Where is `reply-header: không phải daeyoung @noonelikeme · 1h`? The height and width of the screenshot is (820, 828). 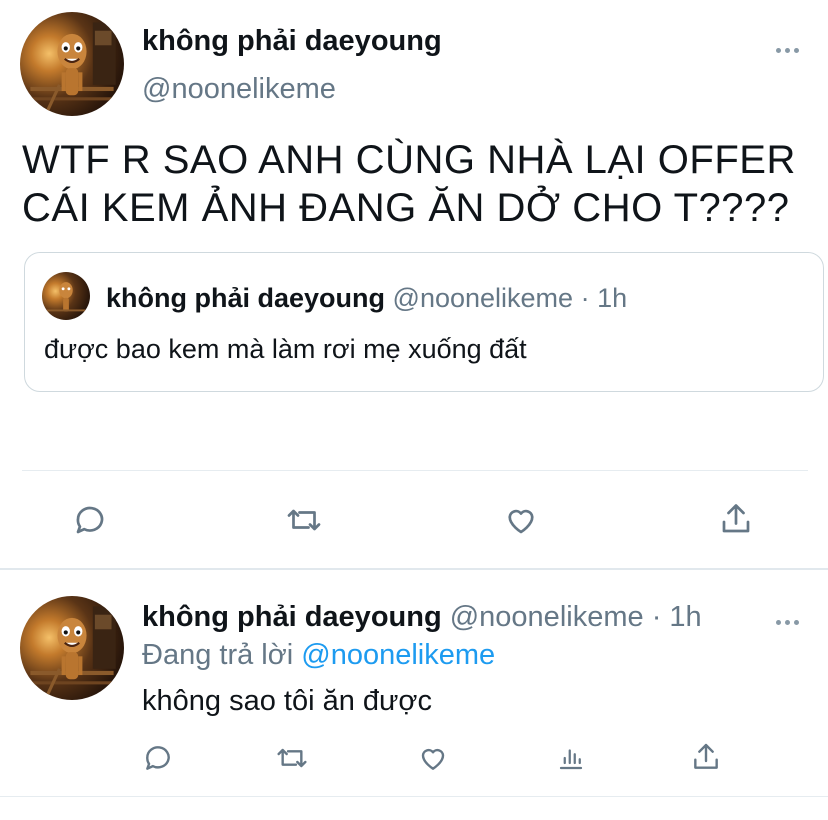 reply-header: không phải daeyoung @noonelikeme · 1h is located at coordinates (422, 617).